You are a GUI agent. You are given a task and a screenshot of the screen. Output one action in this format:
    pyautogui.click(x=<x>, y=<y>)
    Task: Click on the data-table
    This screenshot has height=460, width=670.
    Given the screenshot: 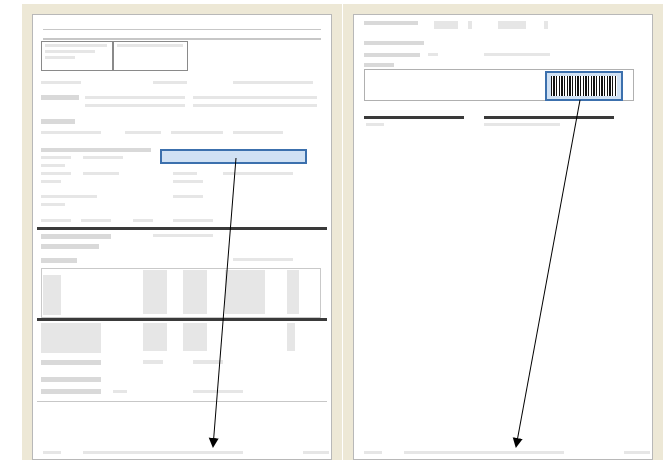 What is the action you would take?
    pyautogui.click(x=181, y=293)
    